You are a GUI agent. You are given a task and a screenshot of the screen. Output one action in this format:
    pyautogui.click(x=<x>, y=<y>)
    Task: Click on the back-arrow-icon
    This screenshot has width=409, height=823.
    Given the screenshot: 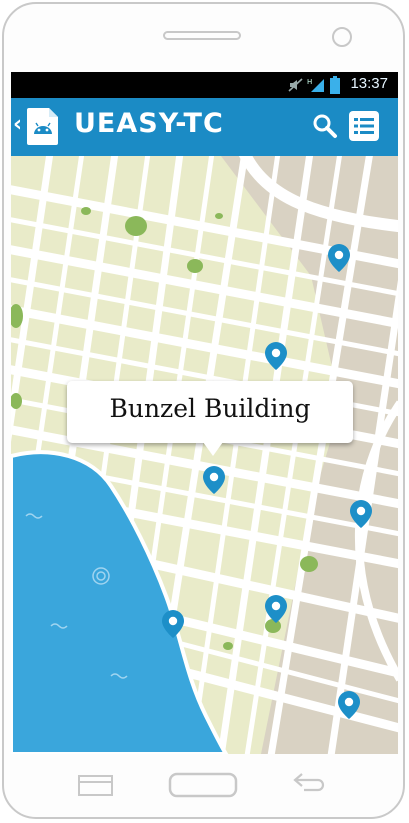 What is the action you would take?
    pyautogui.click(x=309, y=783)
    